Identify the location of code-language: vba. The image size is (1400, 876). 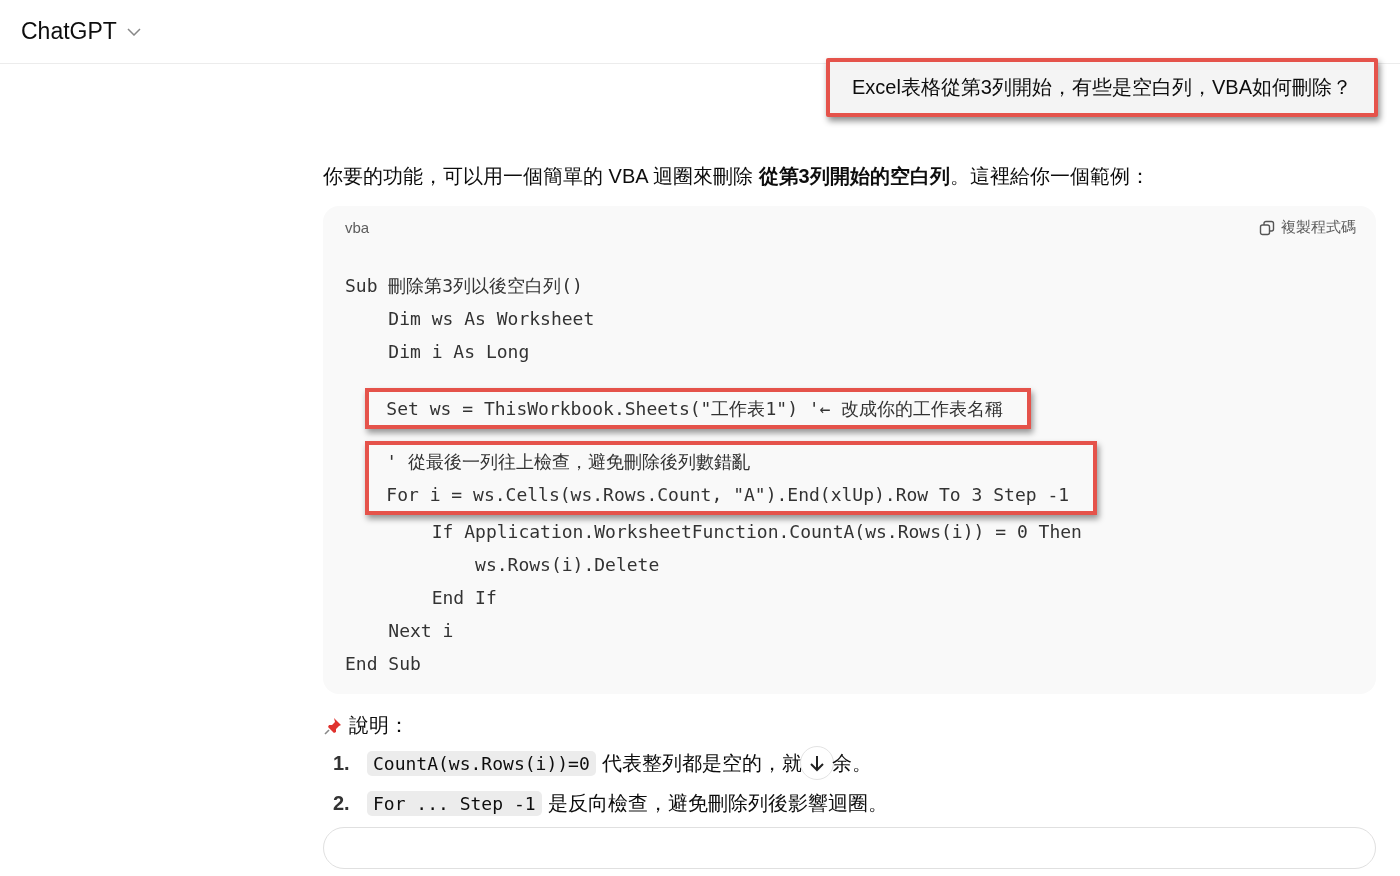
(357, 227).